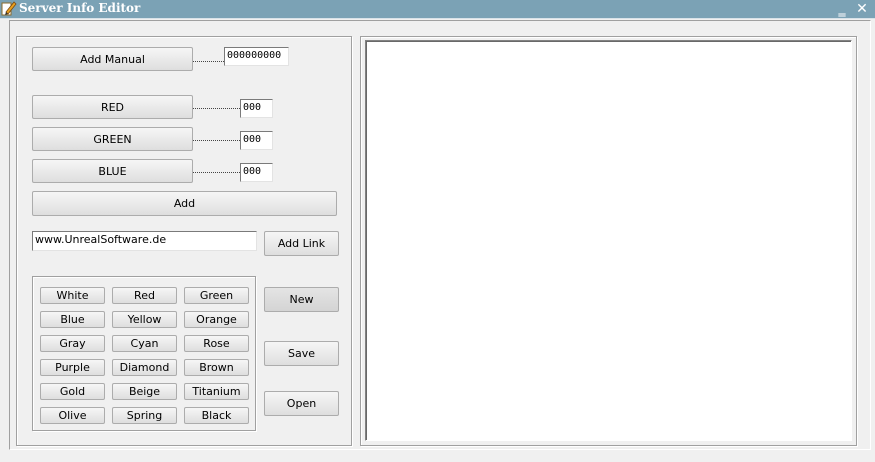 The height and width of the screenshot is (462, 875). I want to click on close-button: ✕, so click(862, 9).